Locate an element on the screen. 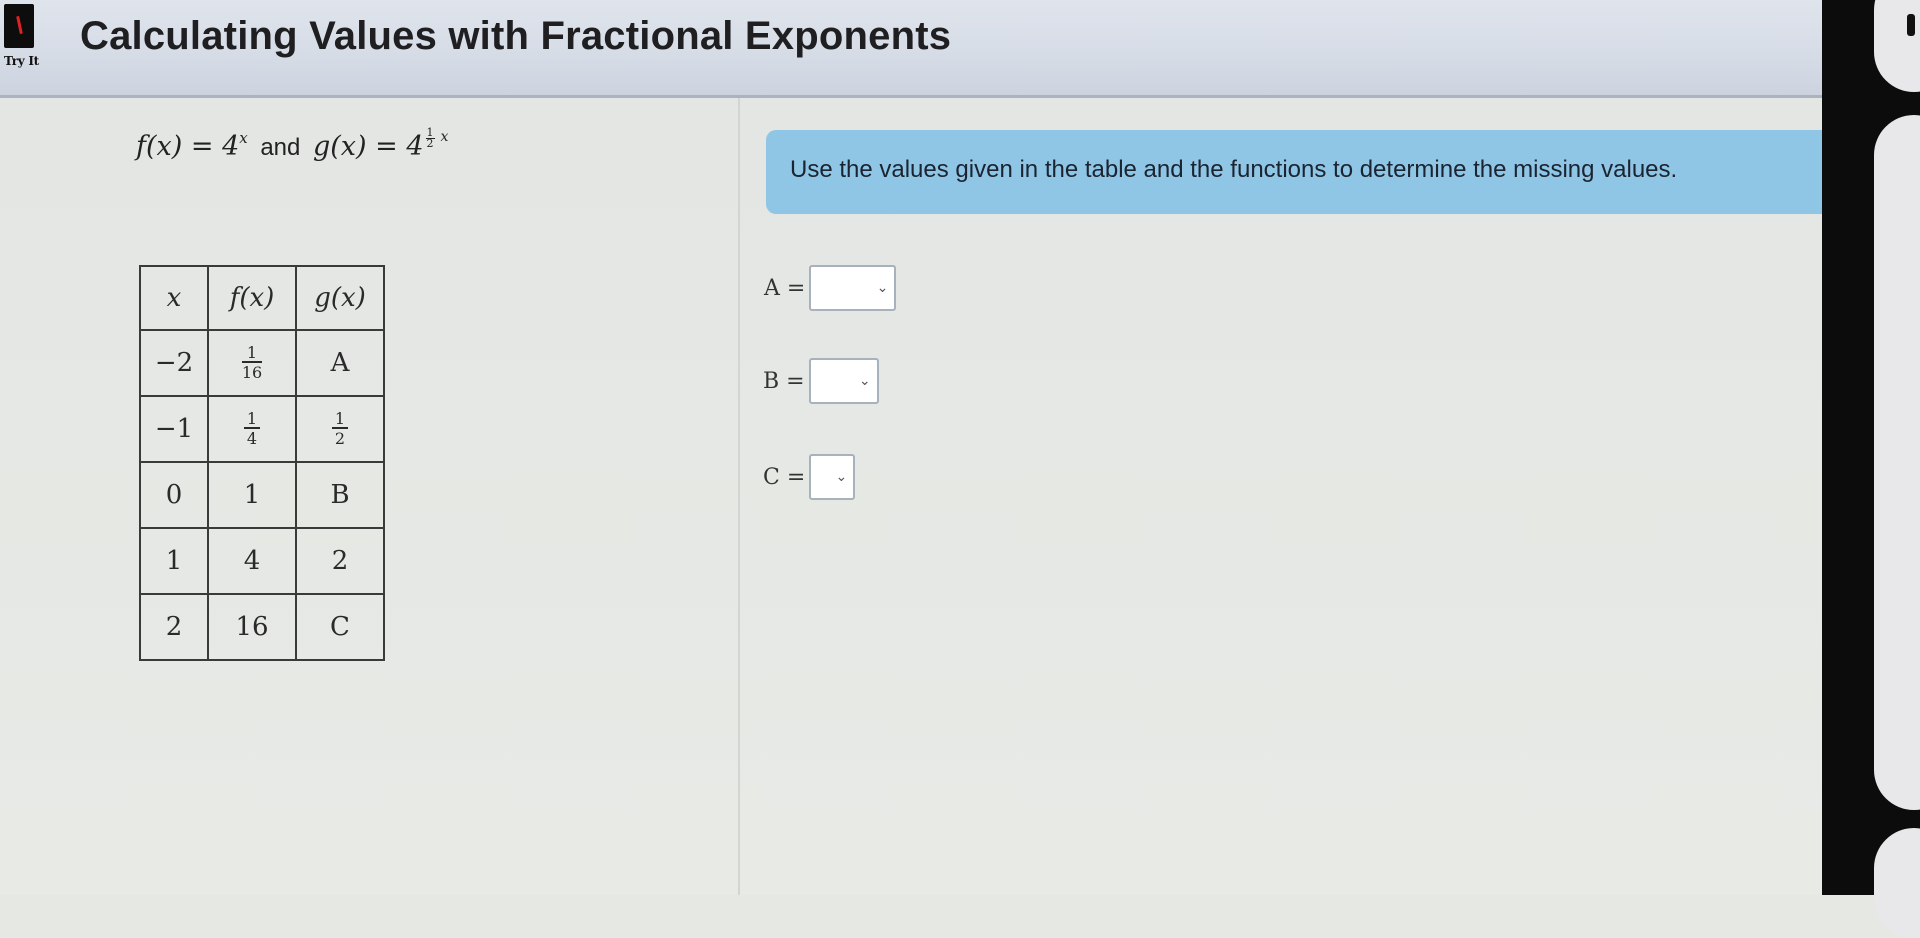 Image resolution: width=1920 pixels, height=938 pixels. panel-divider is located at coordinates (739, 496).